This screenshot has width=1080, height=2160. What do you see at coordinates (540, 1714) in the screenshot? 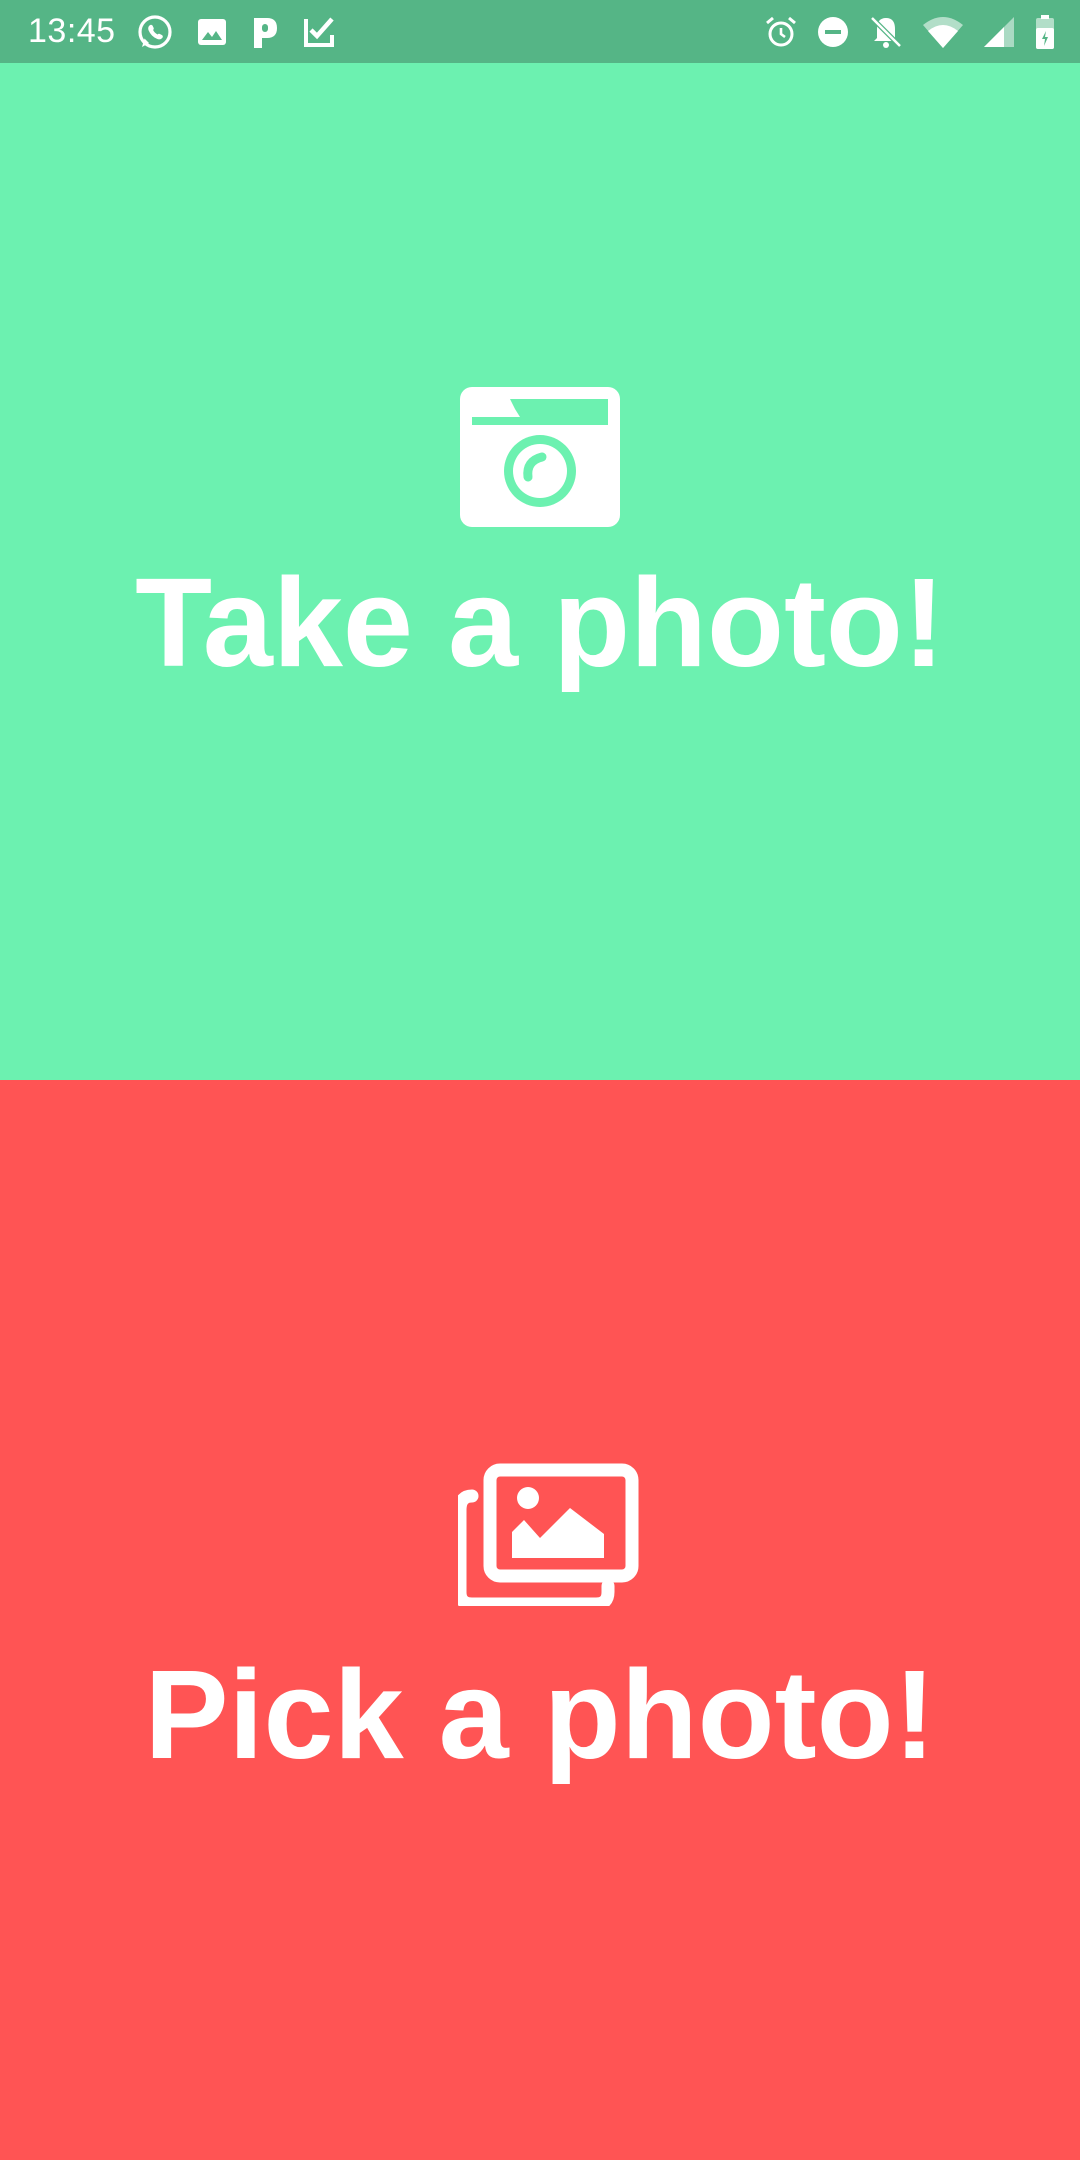
I see `pick-photo-label: Pick a photo!` at bounding box center [540, 1714].